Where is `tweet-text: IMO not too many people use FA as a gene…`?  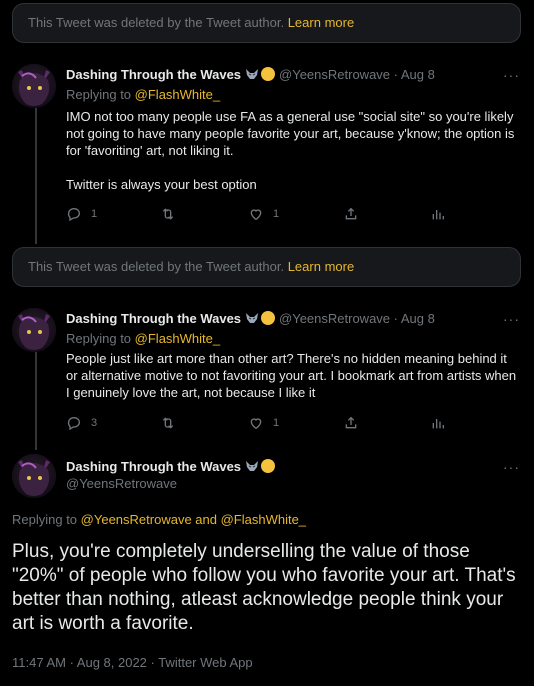 tweet-text: IMO not too many people use FA as a gene… is located at coordinates (293, 150).